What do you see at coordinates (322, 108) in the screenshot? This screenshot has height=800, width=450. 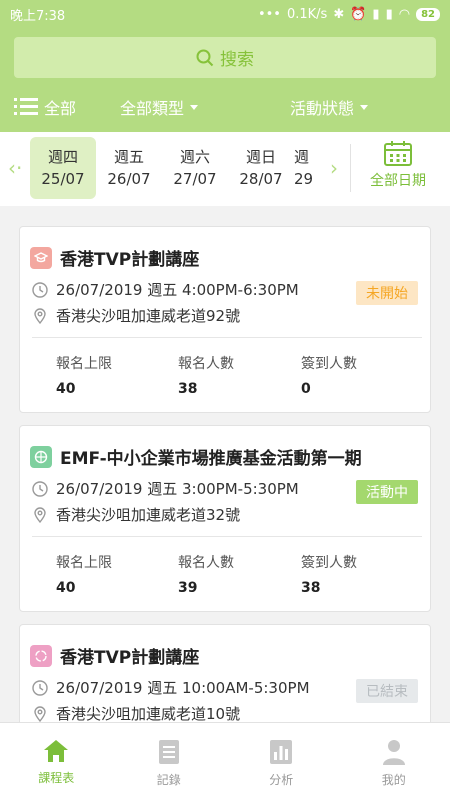 I see `filter-status-label: 活動狀態` at bounding box center [322, 108].